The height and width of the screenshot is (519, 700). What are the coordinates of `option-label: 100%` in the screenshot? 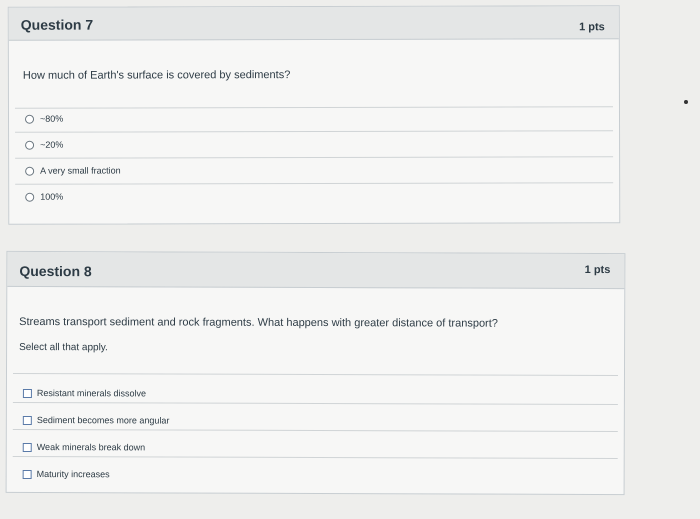 It's located at (52, 196).